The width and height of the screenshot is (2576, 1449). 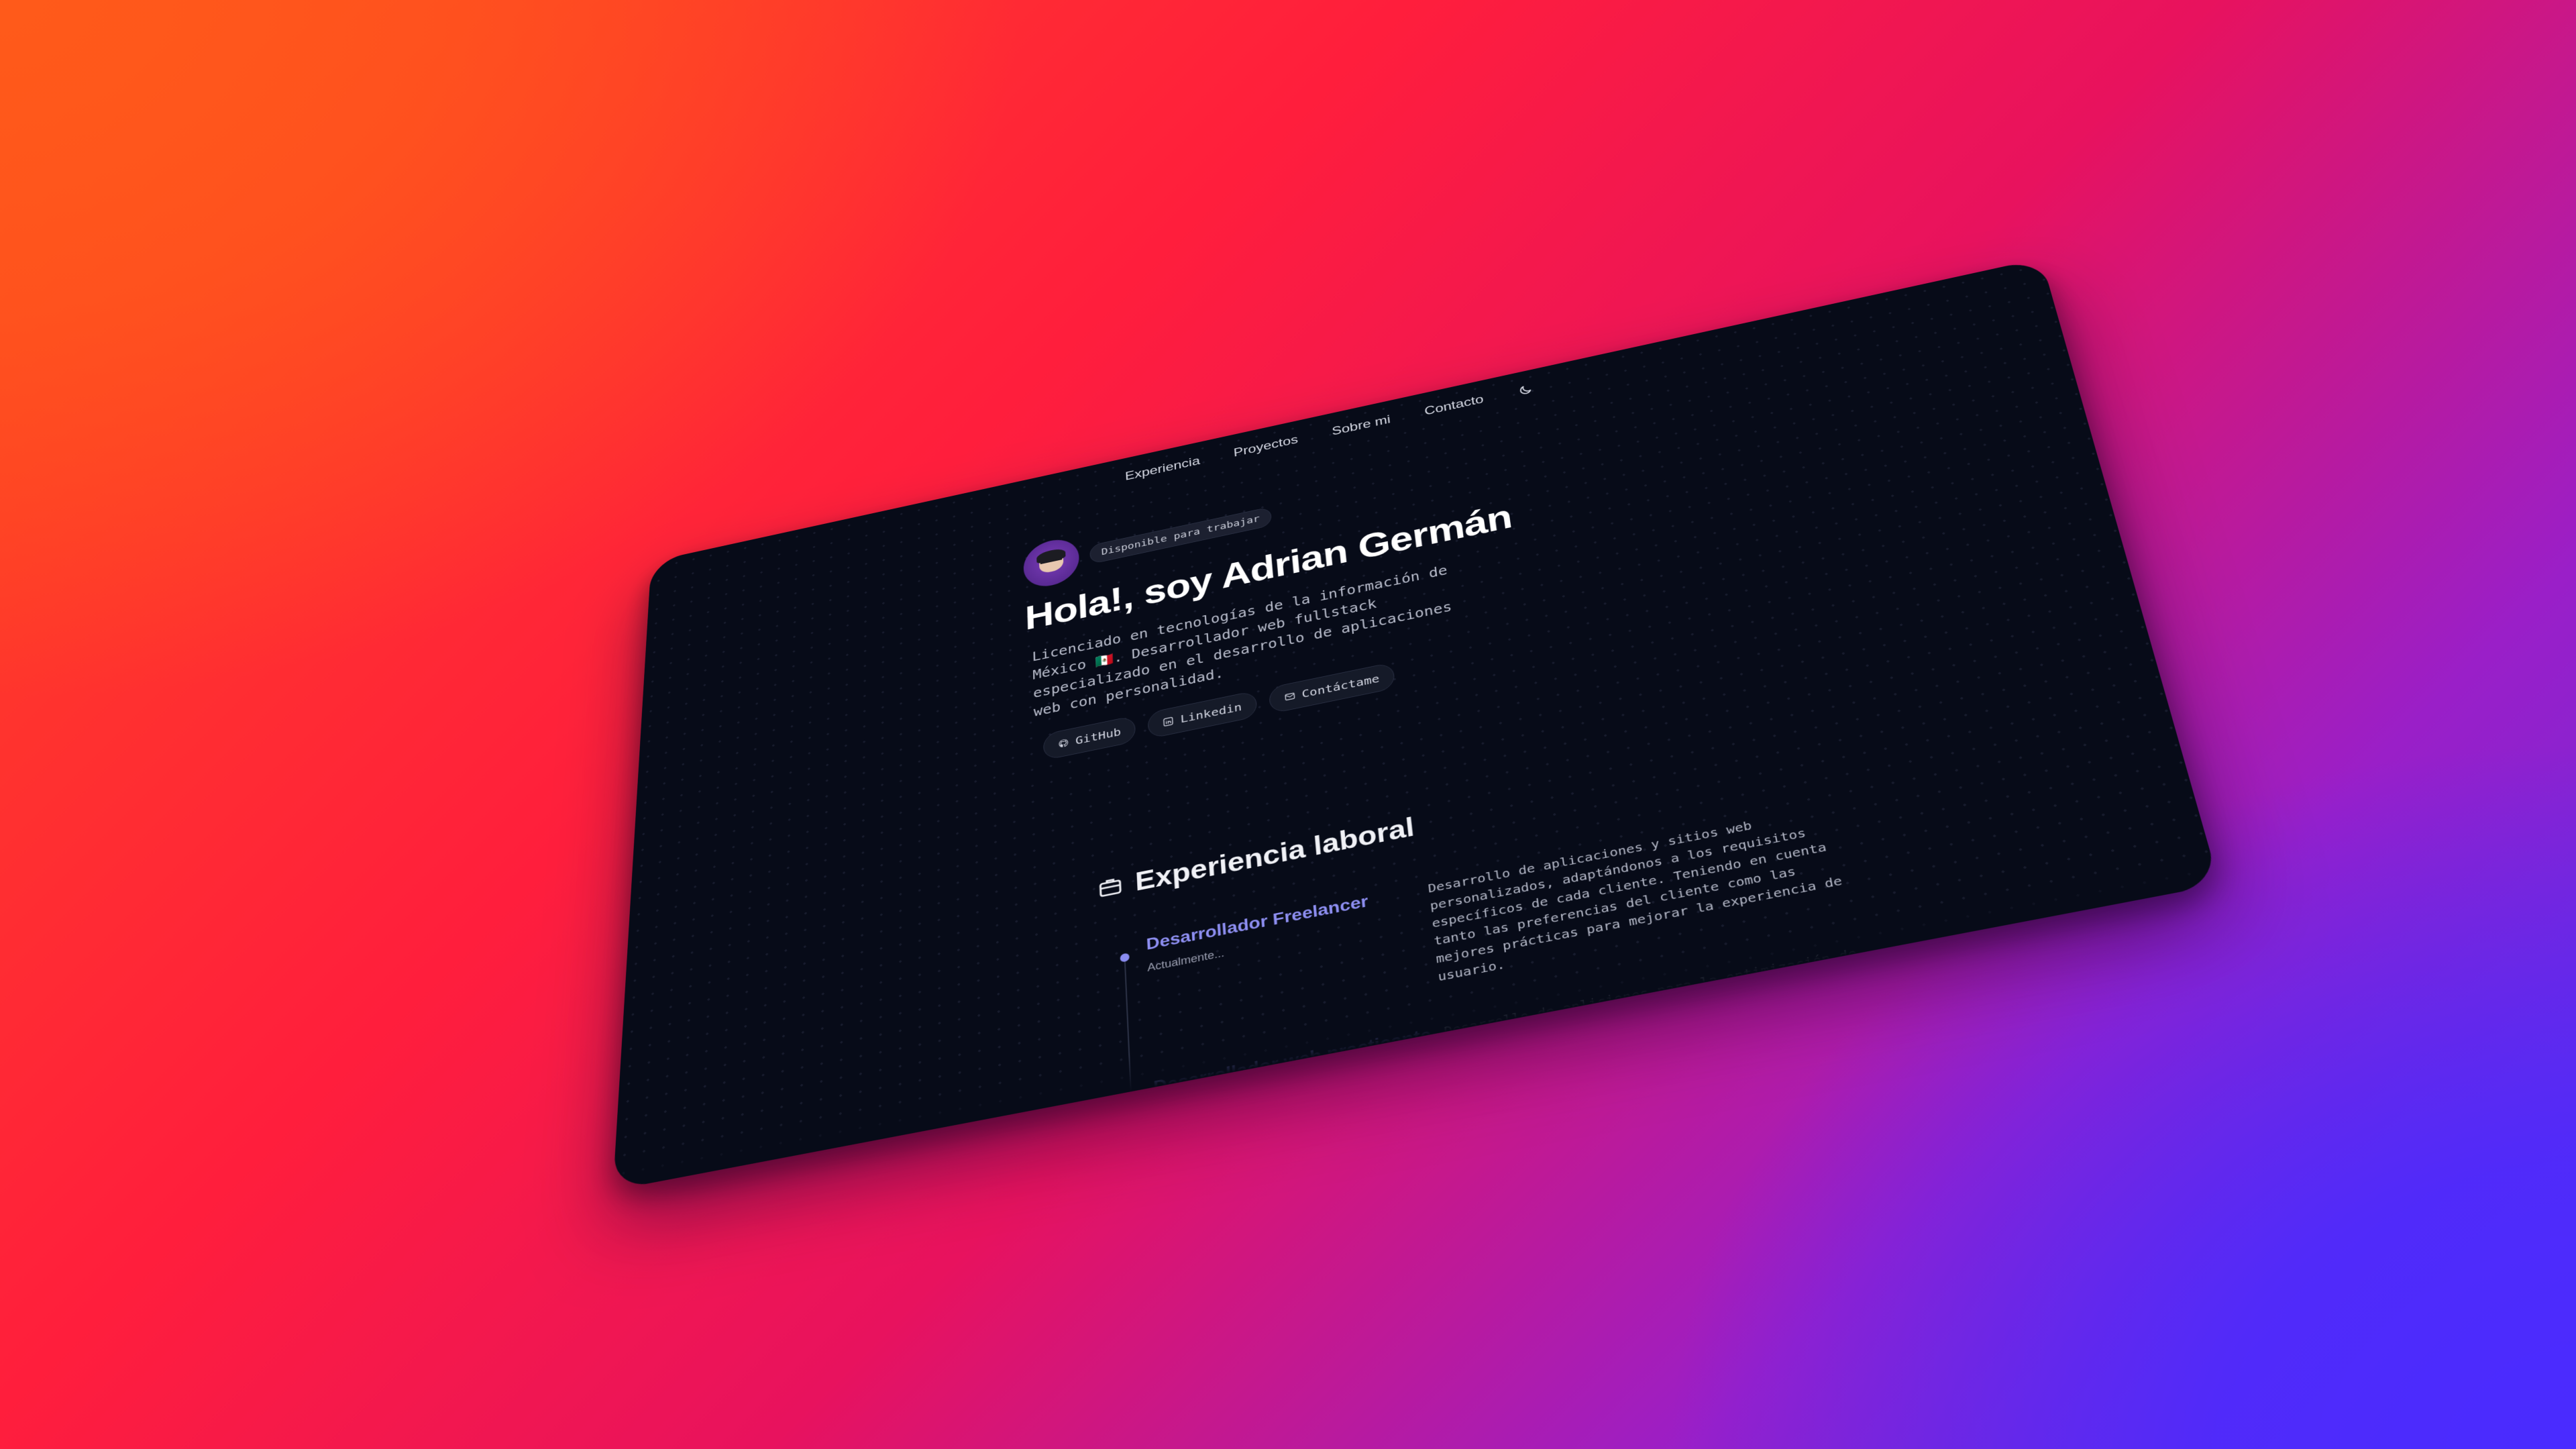 I want to click on linkedin-label: Linkedin, so click(x=1211, y=713).